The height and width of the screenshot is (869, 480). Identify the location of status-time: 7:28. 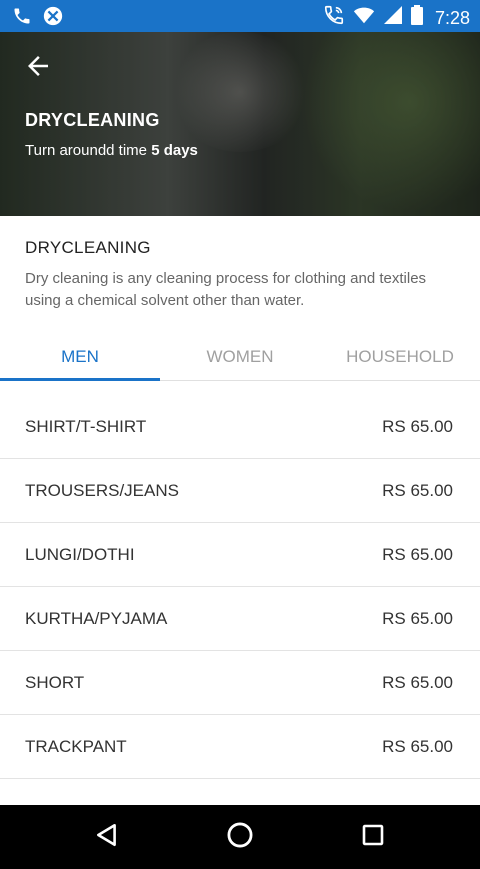
(452, 17).